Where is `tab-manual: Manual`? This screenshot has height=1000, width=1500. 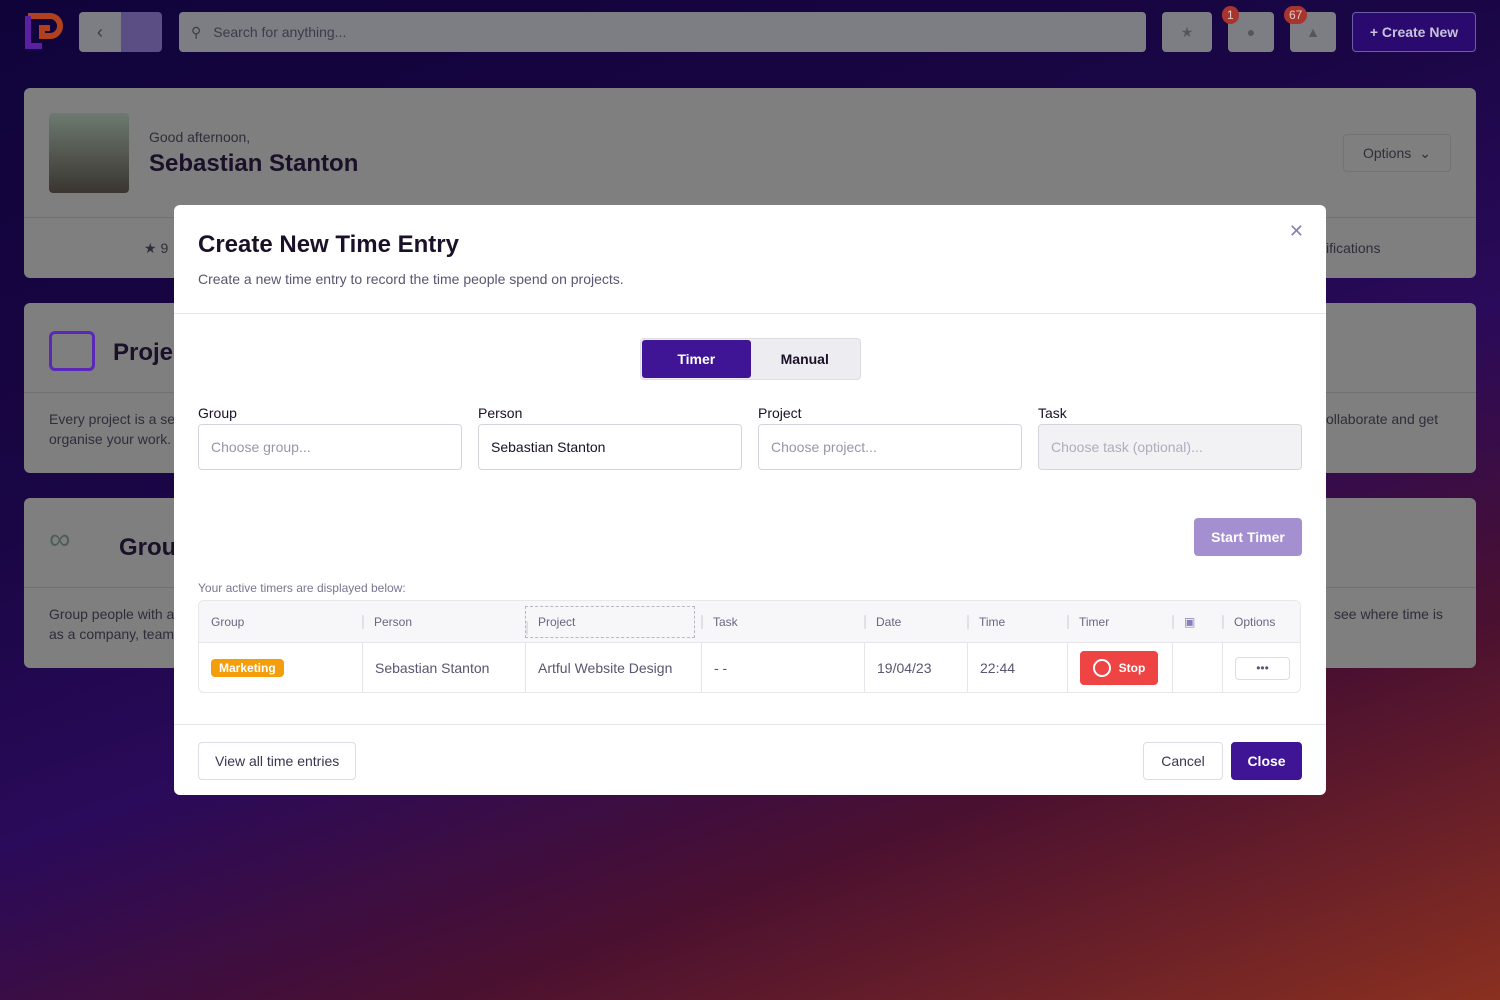 tab-manual: Manual is located at coordinates (805, 359).